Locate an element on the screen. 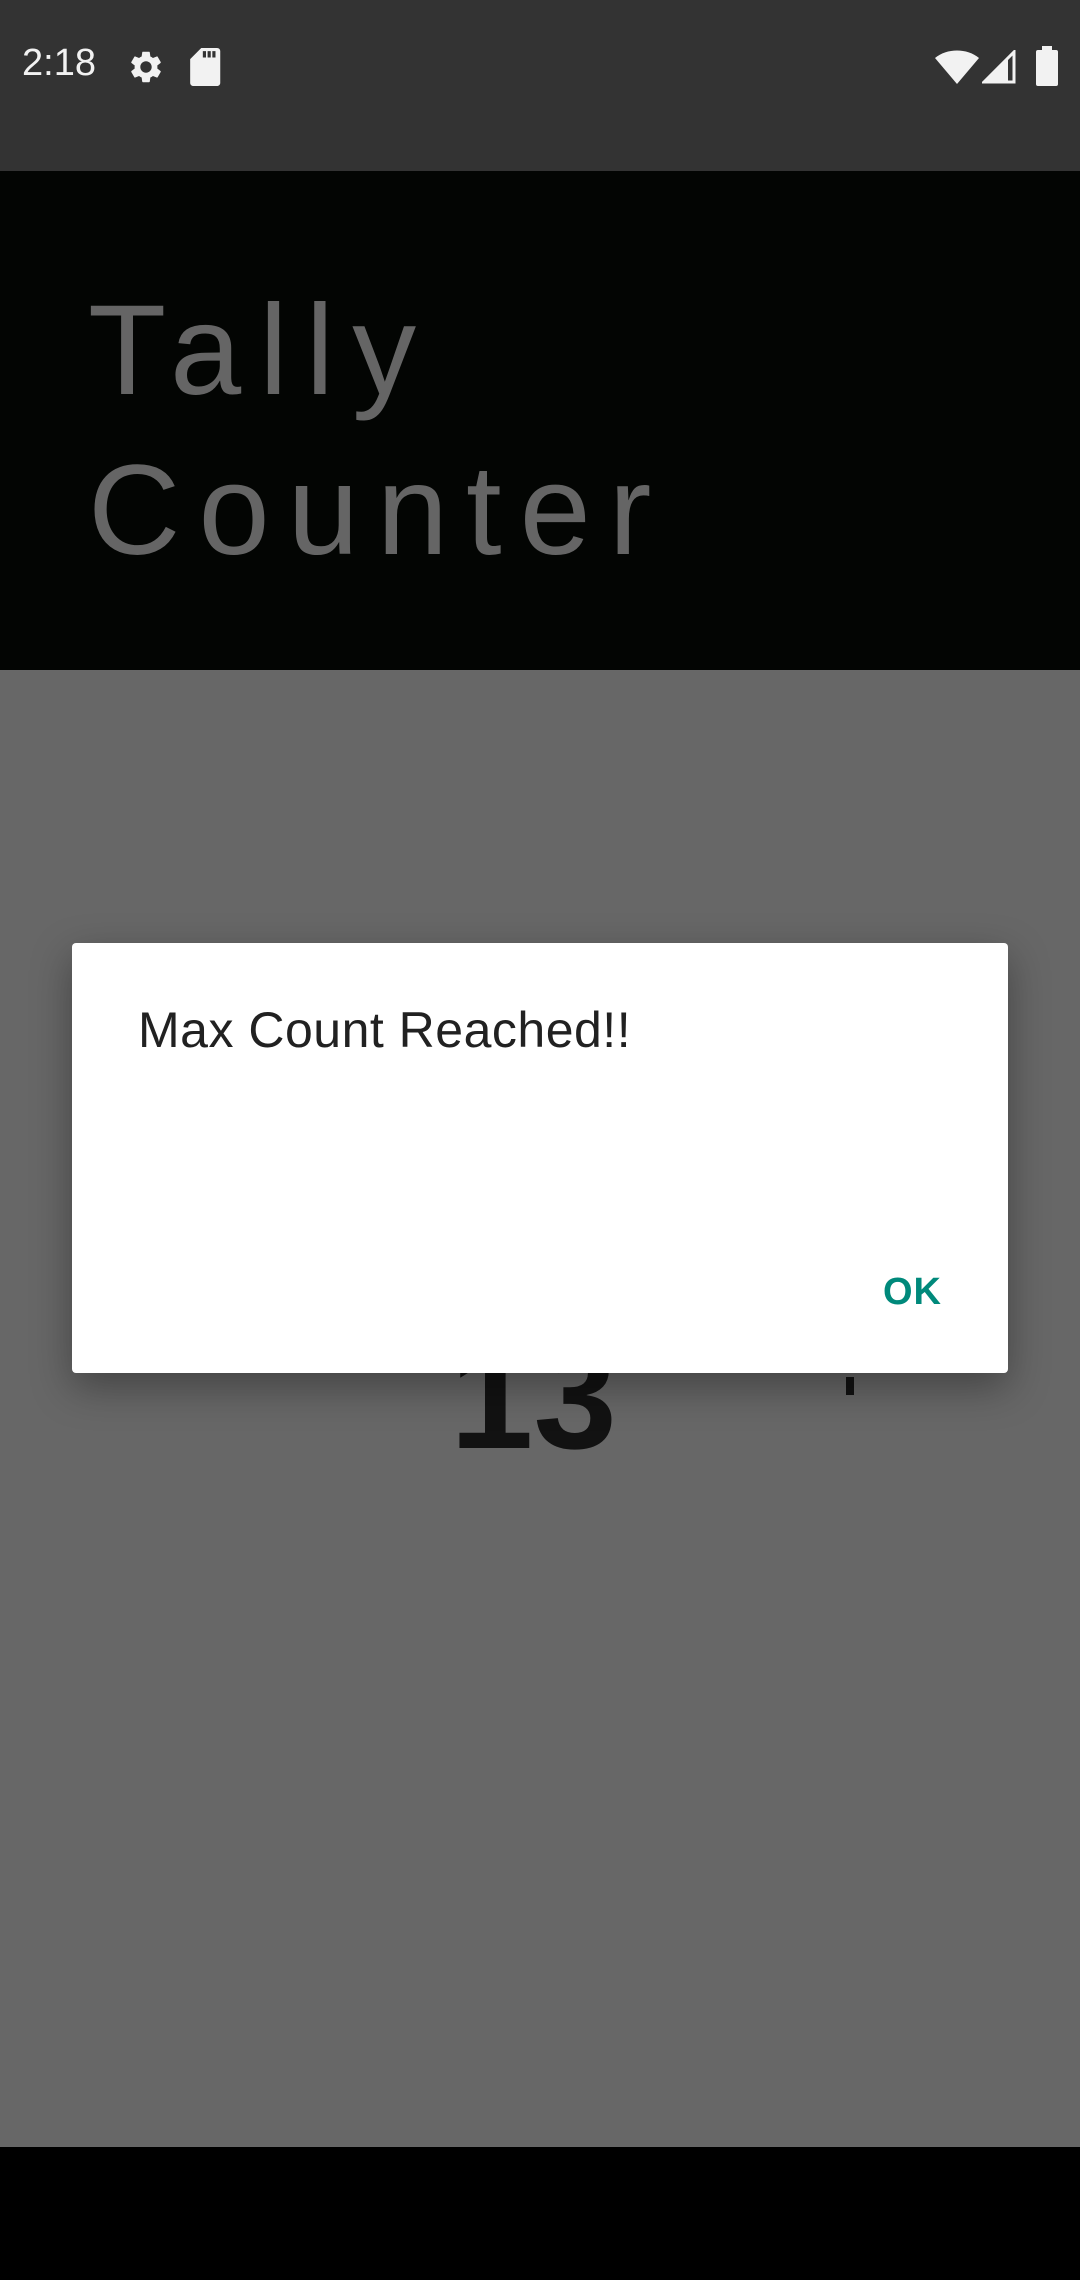 The image size is (1080, 2280). app-title: Tally Counter is located at coordinates (379, 430).